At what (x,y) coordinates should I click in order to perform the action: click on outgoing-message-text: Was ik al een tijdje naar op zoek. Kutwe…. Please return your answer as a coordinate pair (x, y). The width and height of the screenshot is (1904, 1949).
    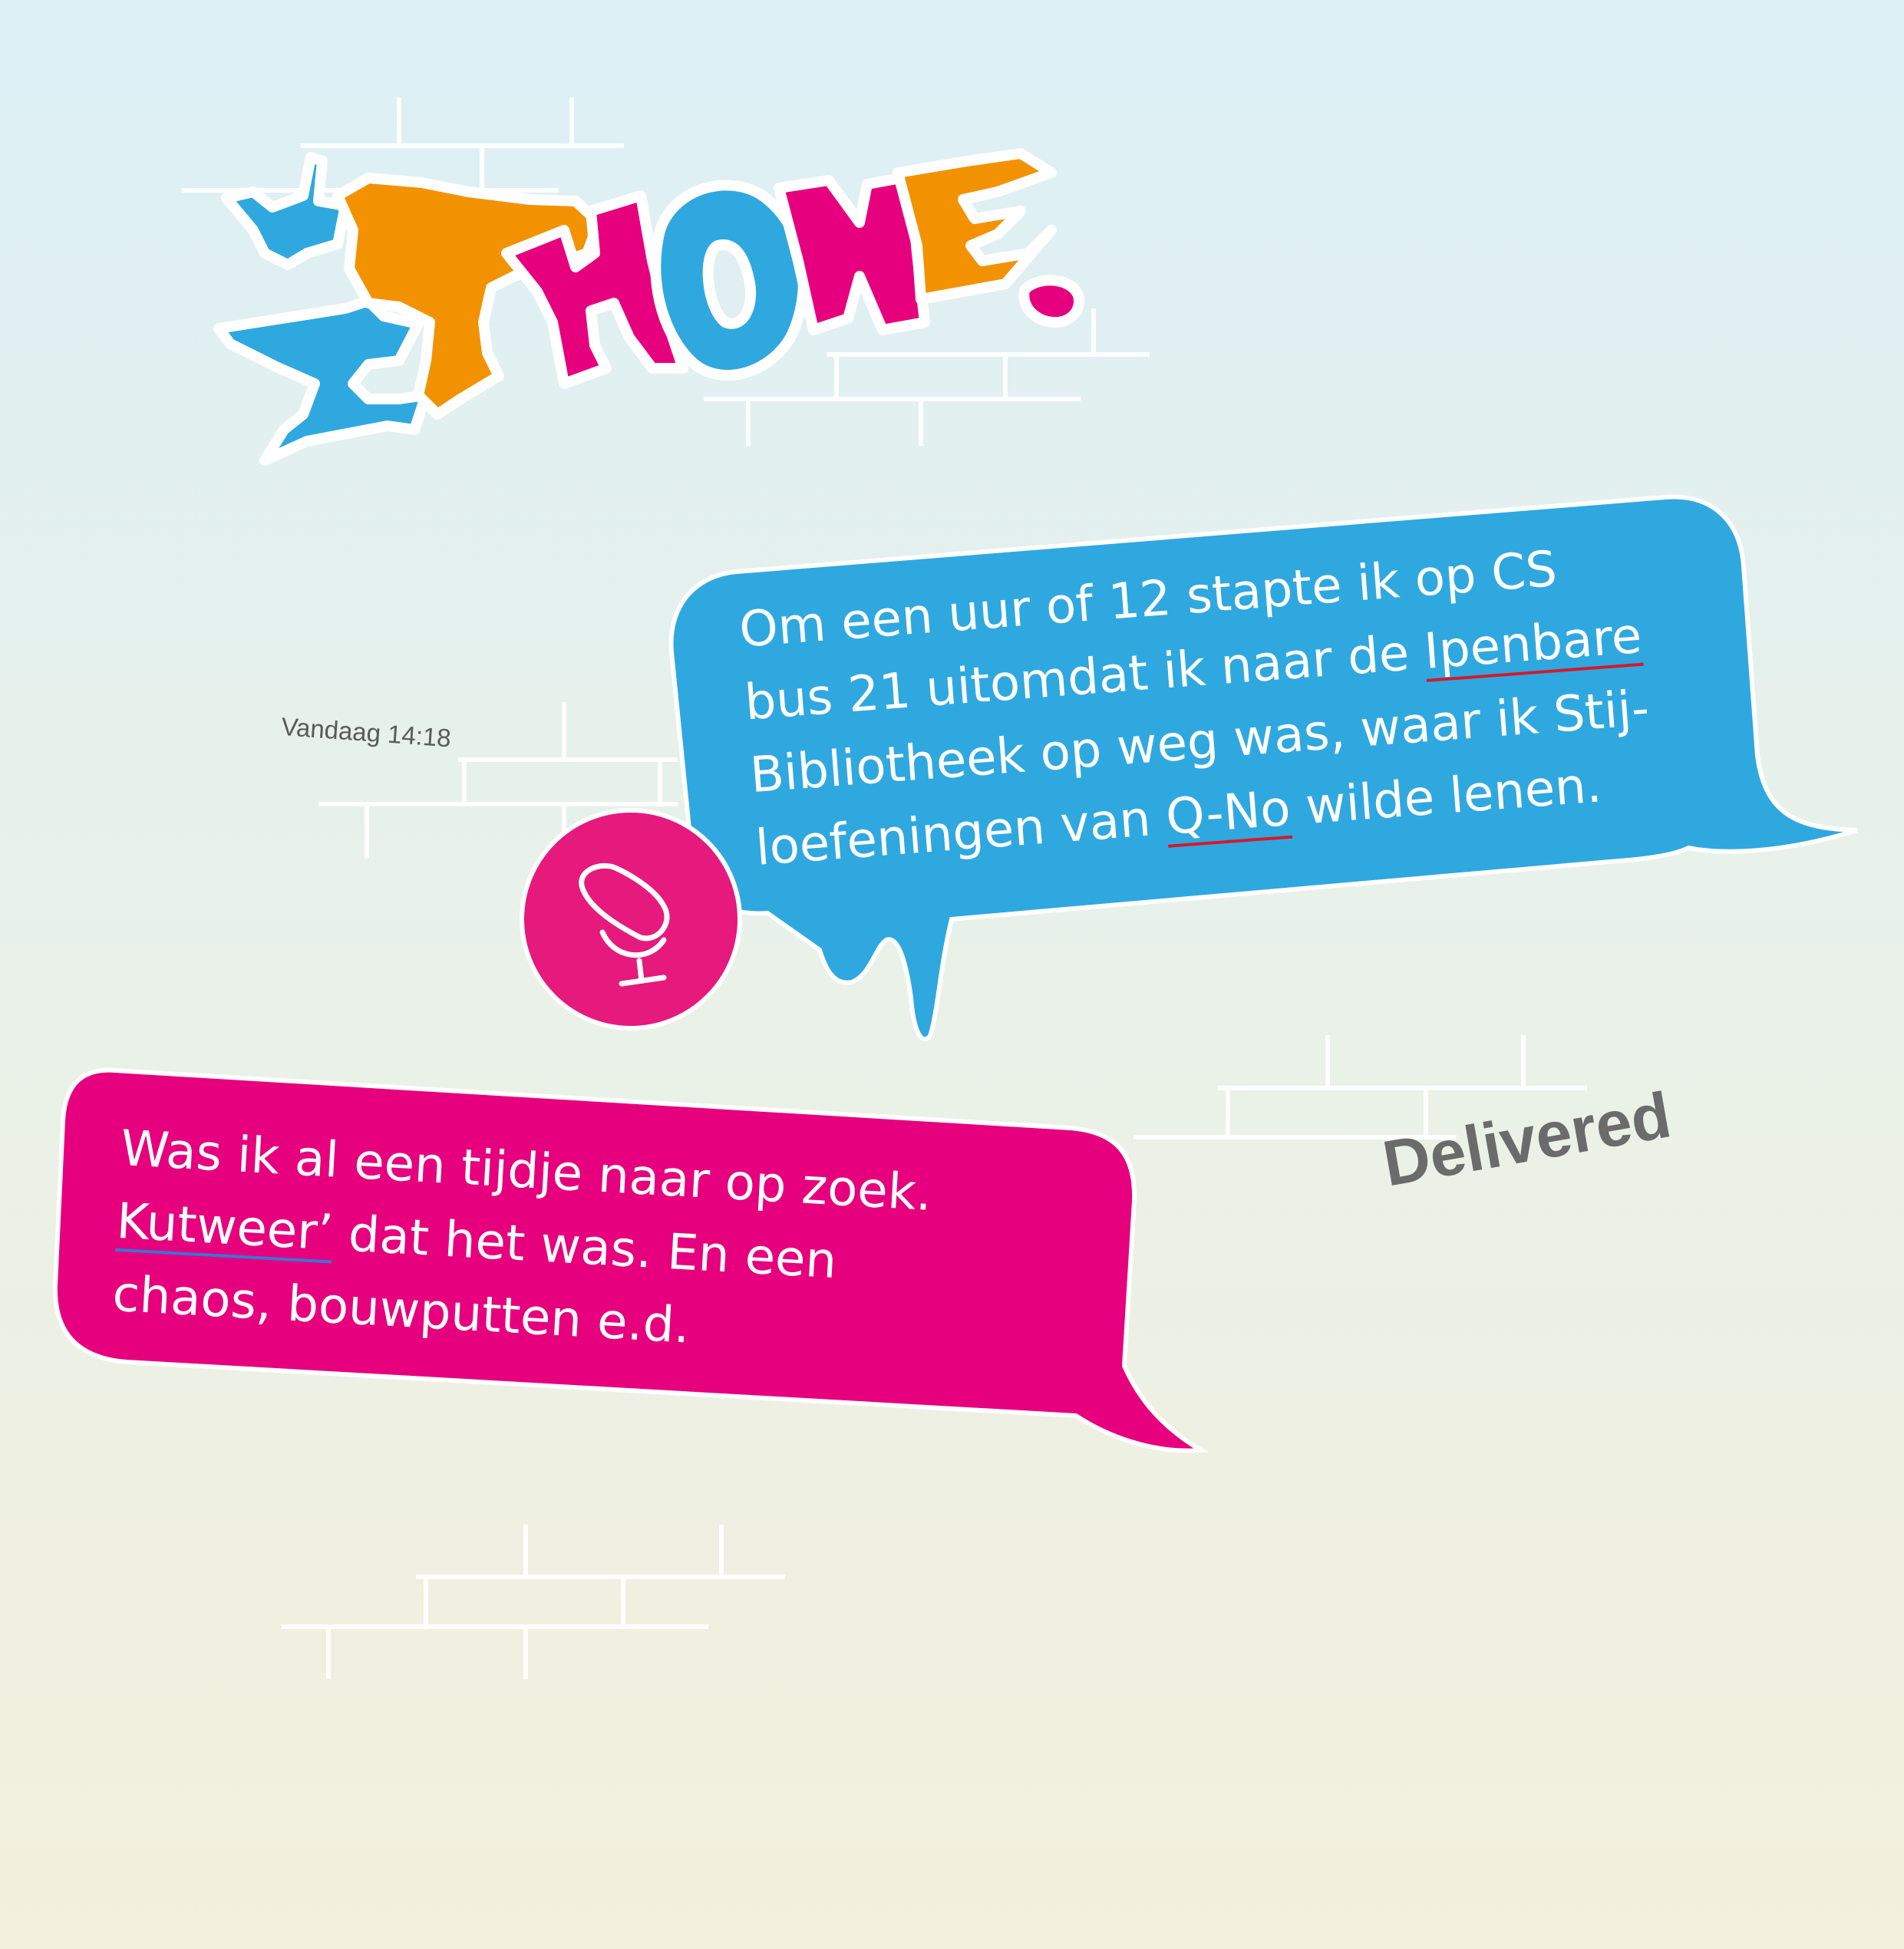
    Looking at the image, I should click on (523, 1237).